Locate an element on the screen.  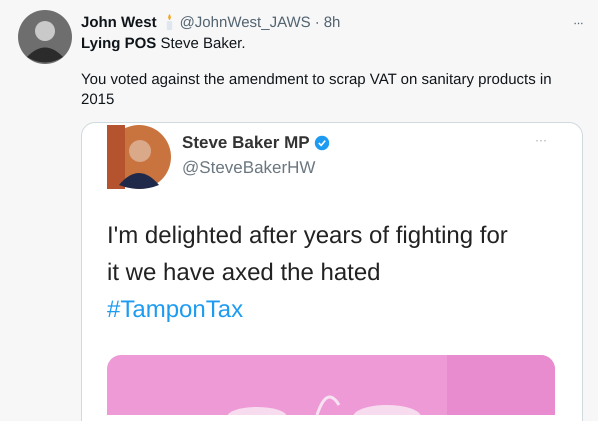
tweet-text: You voted against the amendment to scrap VAT on sanitary products in 2015 is located at coordinates (317, 90).